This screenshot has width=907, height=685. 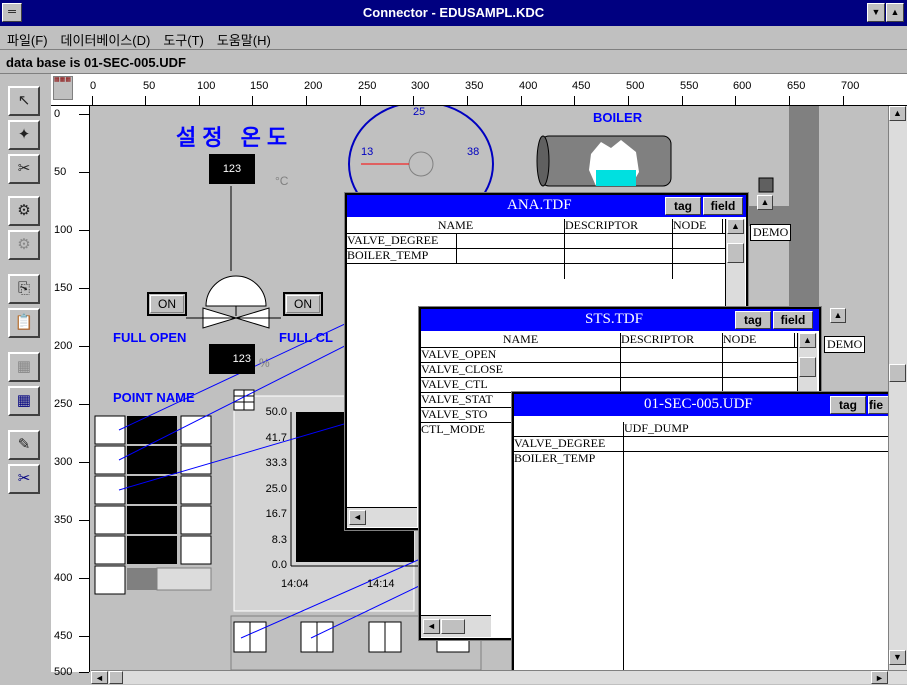 What do you see at coordinates (470, 430) in the screenshot?
I see `table-row: CTL_MODE` at bounding box center [470, 430].